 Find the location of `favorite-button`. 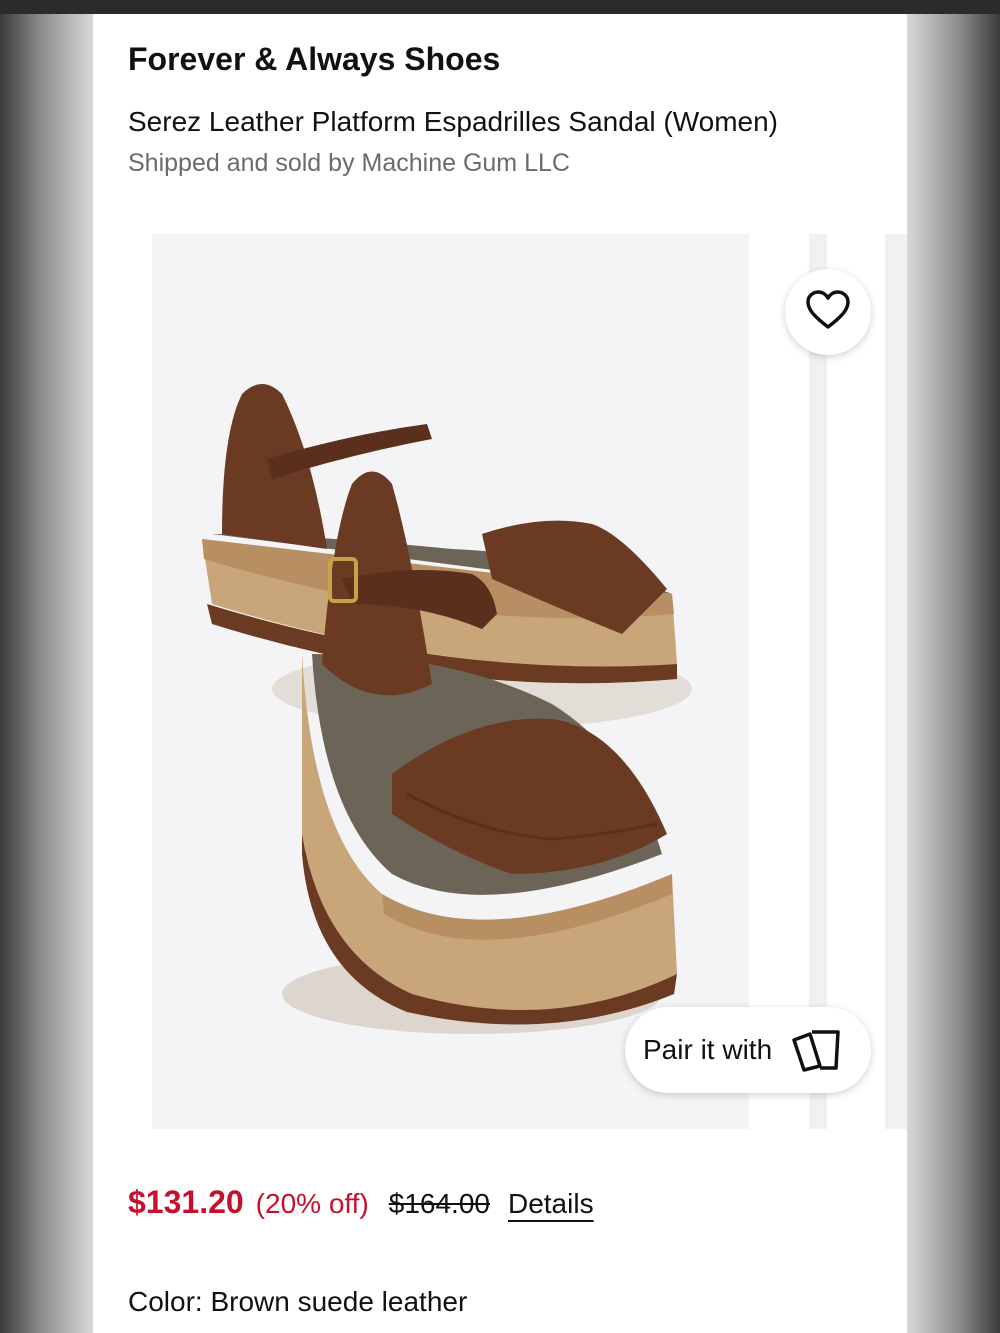

favorite-button is located at coordinates (828, 312).